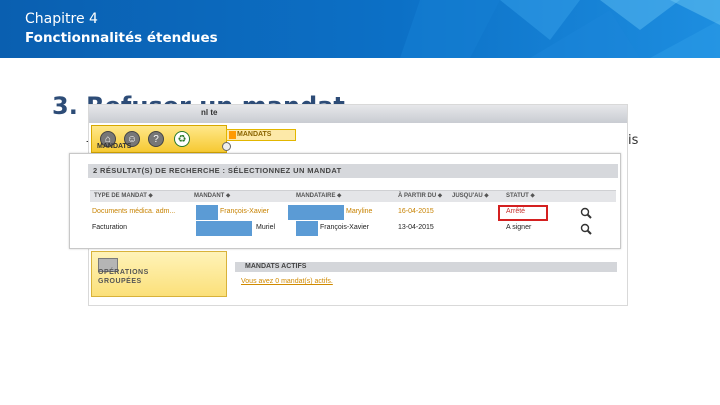  What do you see at coordinates (358, 114) in the screenshot?
I see `app-top-bar: nl te` at bounding box center [358, 114].